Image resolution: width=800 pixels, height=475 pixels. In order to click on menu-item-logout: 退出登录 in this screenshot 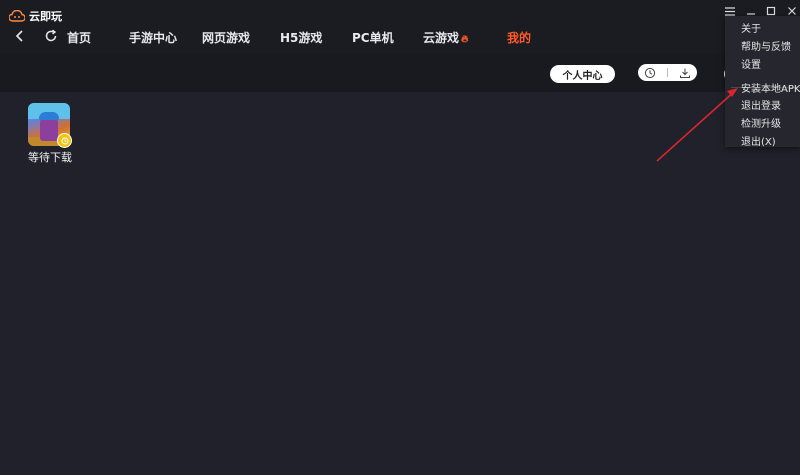, I will do `click(761, 104)`.